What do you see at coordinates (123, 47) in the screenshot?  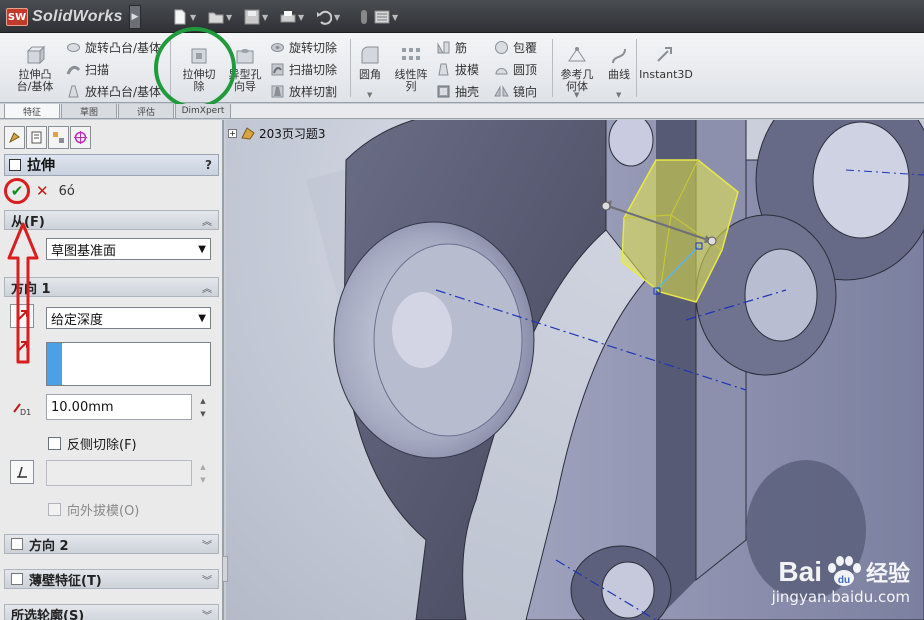 I see `revolve-boss-label: 旋转凸台/基体` at bounding box center [123, 47].